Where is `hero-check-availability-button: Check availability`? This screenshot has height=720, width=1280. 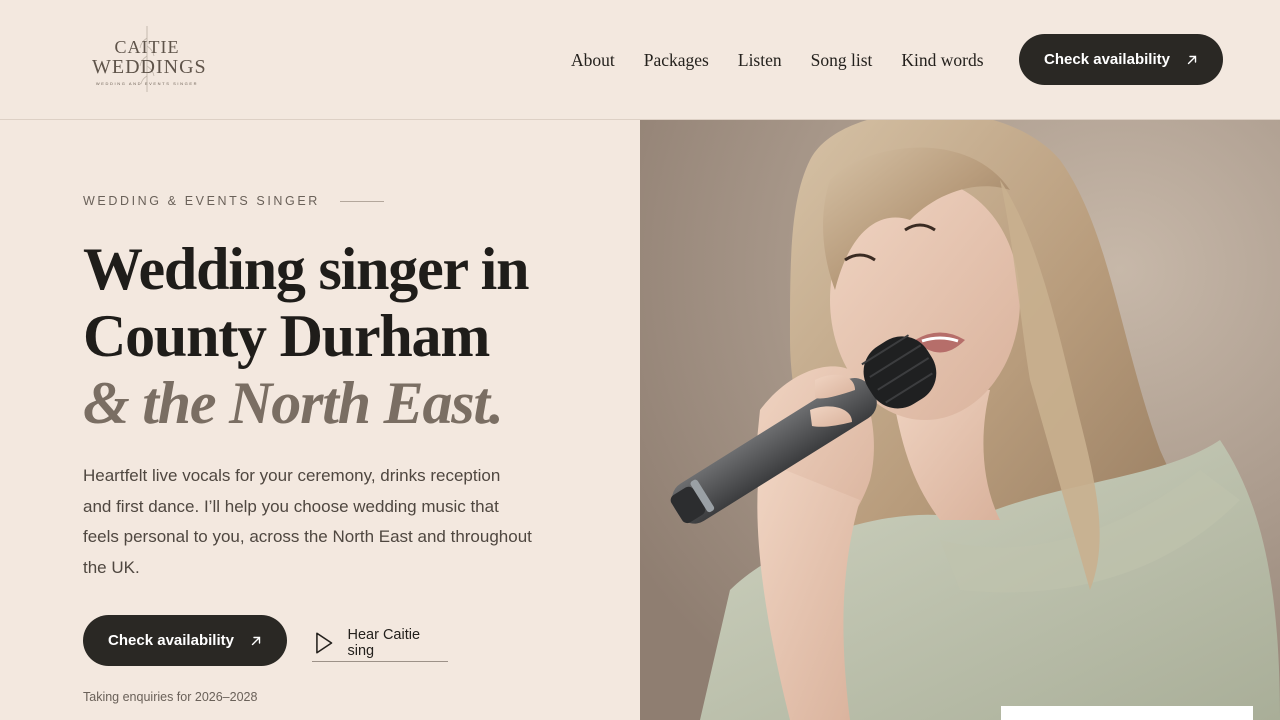
hero-check-availability-button: Check availability is located at coordinates (185, 640).